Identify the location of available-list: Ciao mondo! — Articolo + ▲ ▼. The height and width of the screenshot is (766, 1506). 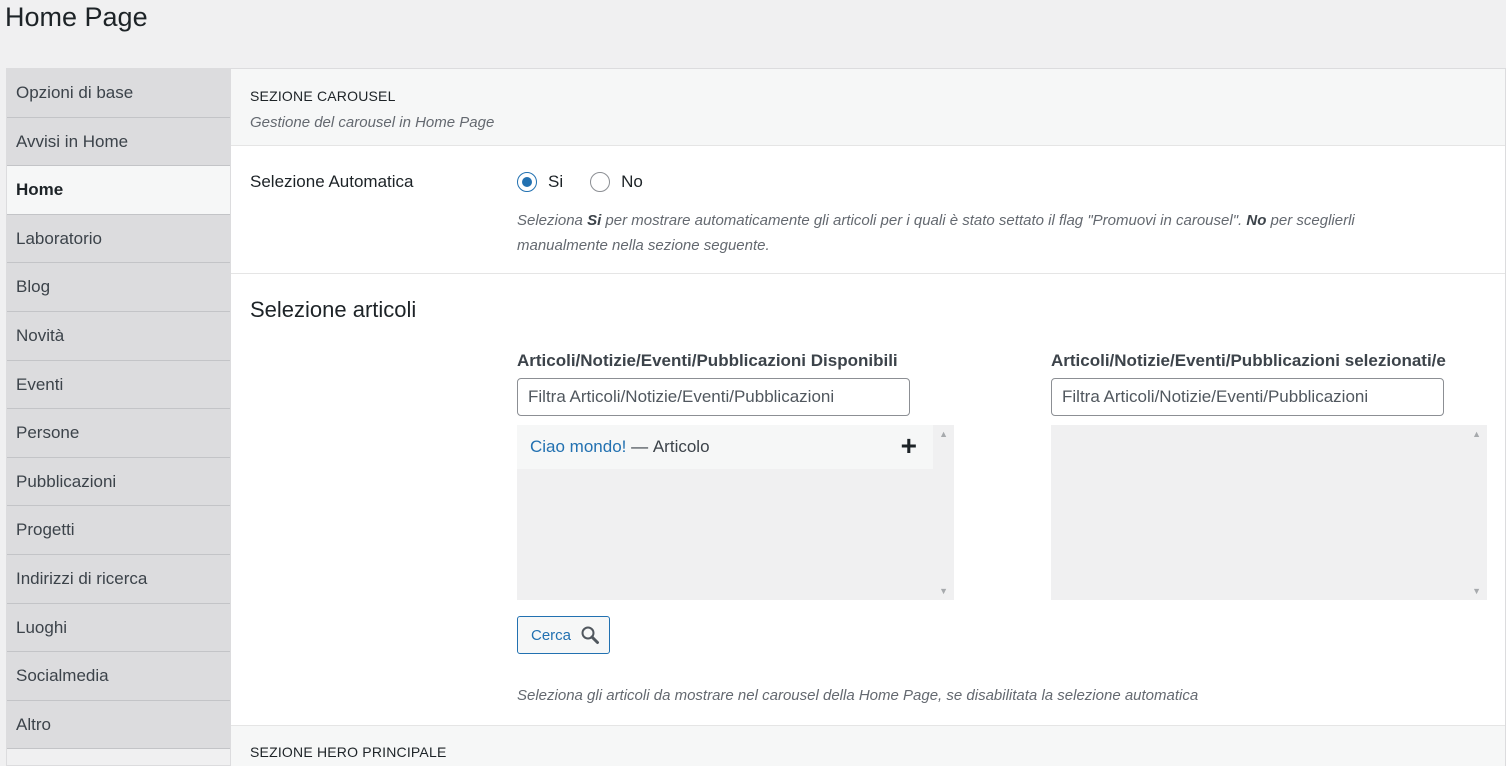
(735, 512).